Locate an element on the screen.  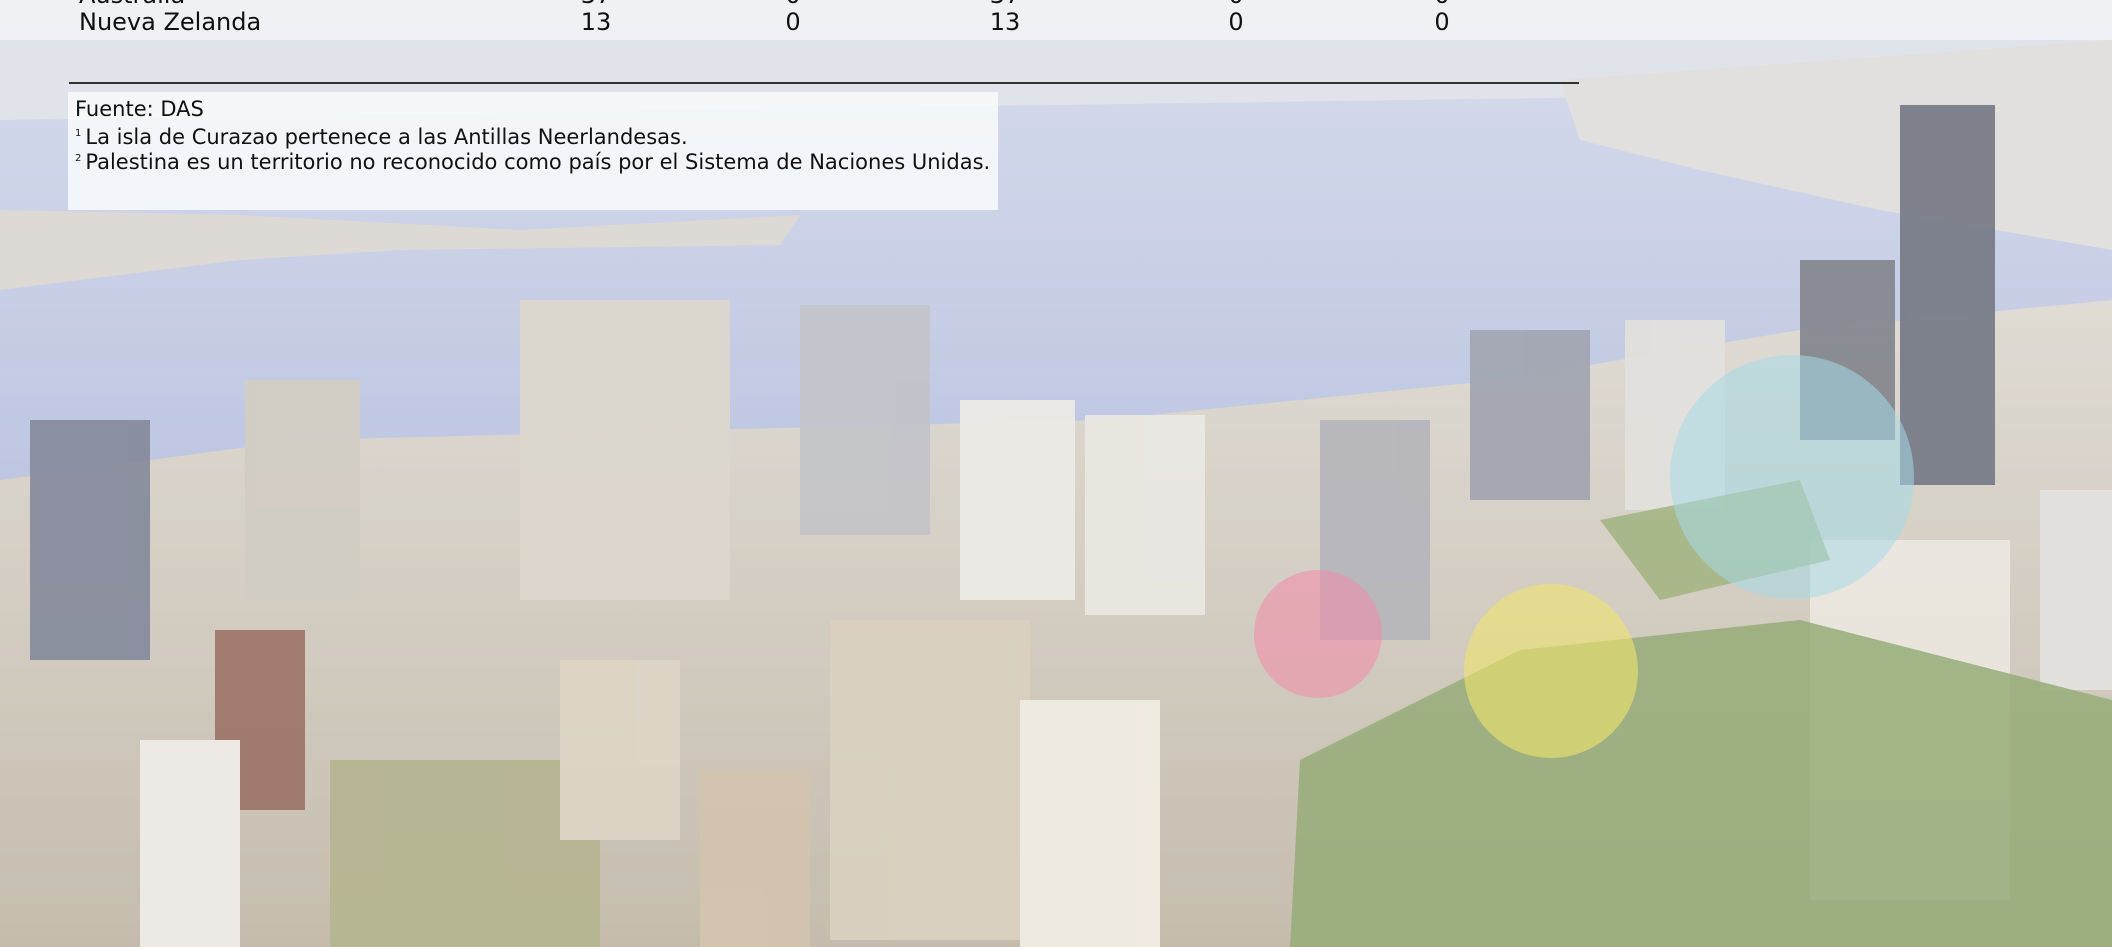
table-row: Nueva Zelanda 13 0 13 0 0 is located at coordinates (800, 22).